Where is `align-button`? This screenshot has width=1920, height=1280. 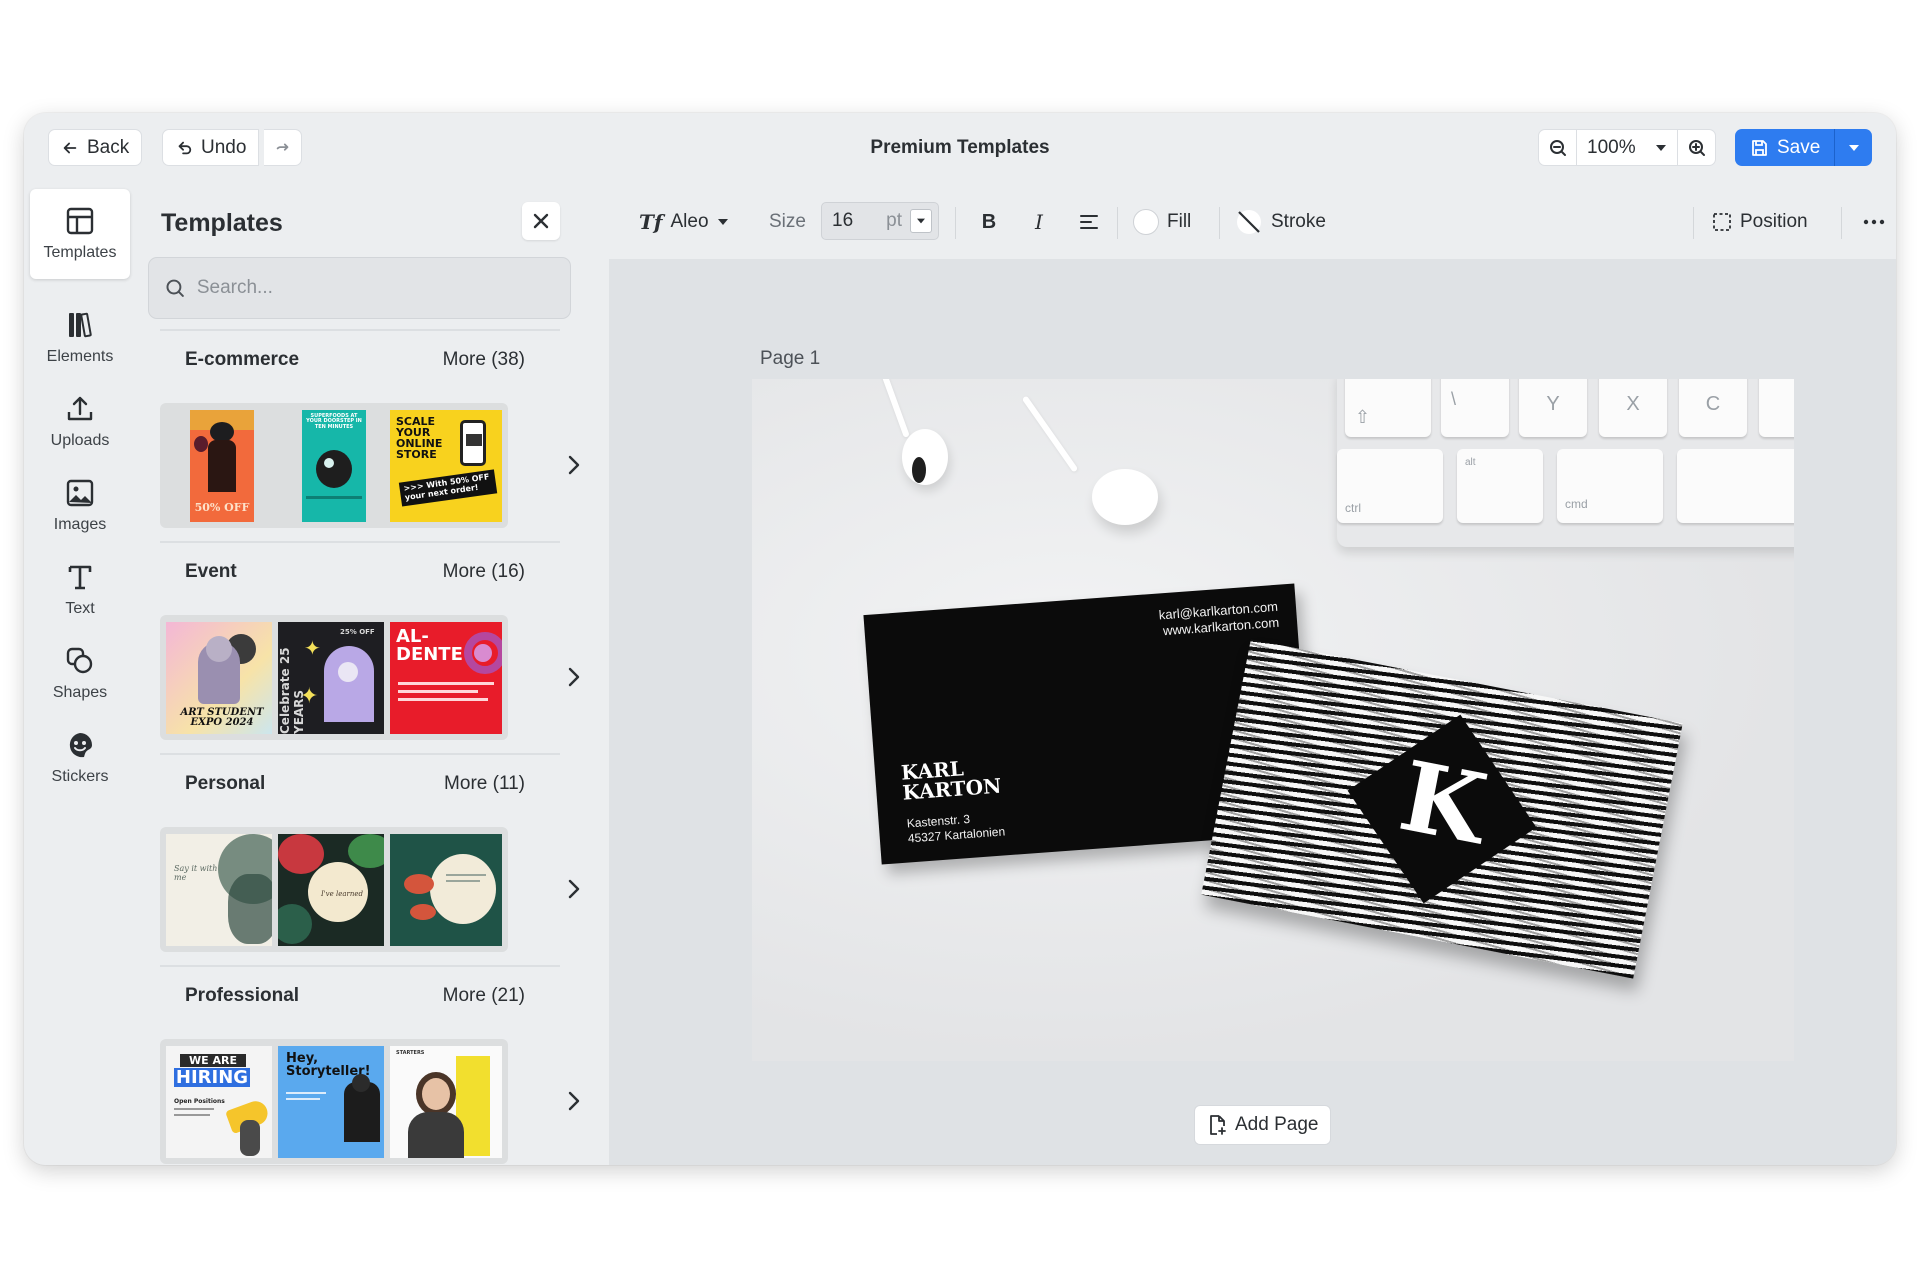 align-button is located at coordinates (1089, 222).